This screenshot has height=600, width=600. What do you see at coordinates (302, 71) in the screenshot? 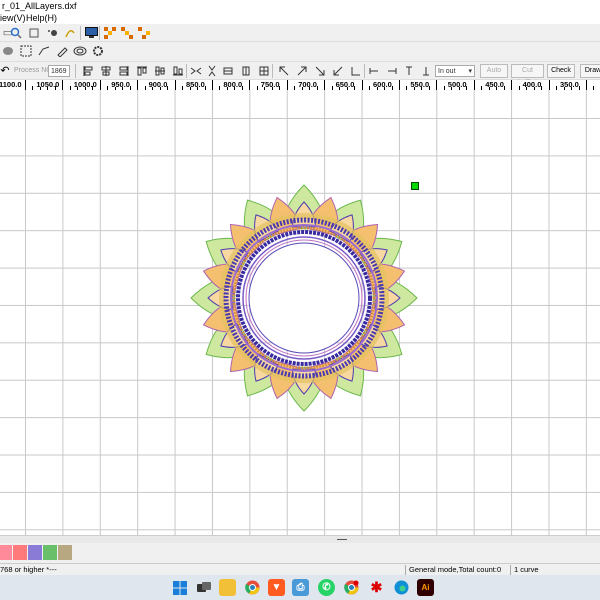
I see `move-top-right-icon` at bounding box center [302, 71].